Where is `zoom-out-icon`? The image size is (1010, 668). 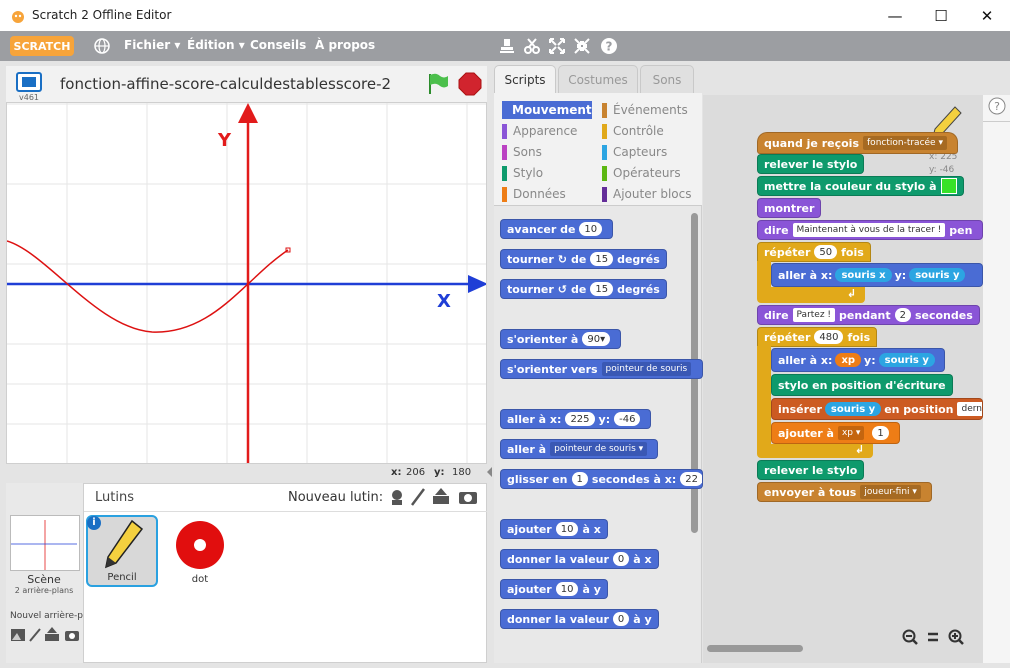
zoom-out-icon is located at coordinates (910, 637).